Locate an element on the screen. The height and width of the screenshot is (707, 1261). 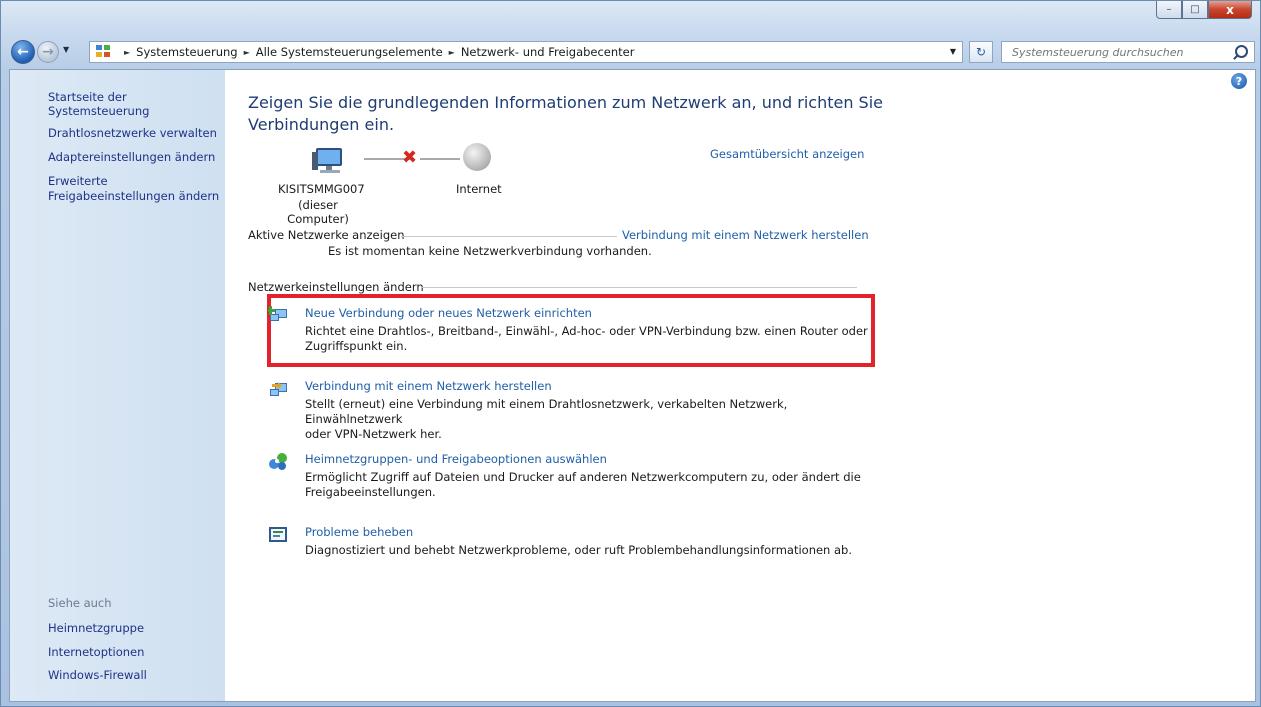
task-title-connect-network: Verbindung mit einem Netzwerk herstellen is located at coordinates (428, 386).